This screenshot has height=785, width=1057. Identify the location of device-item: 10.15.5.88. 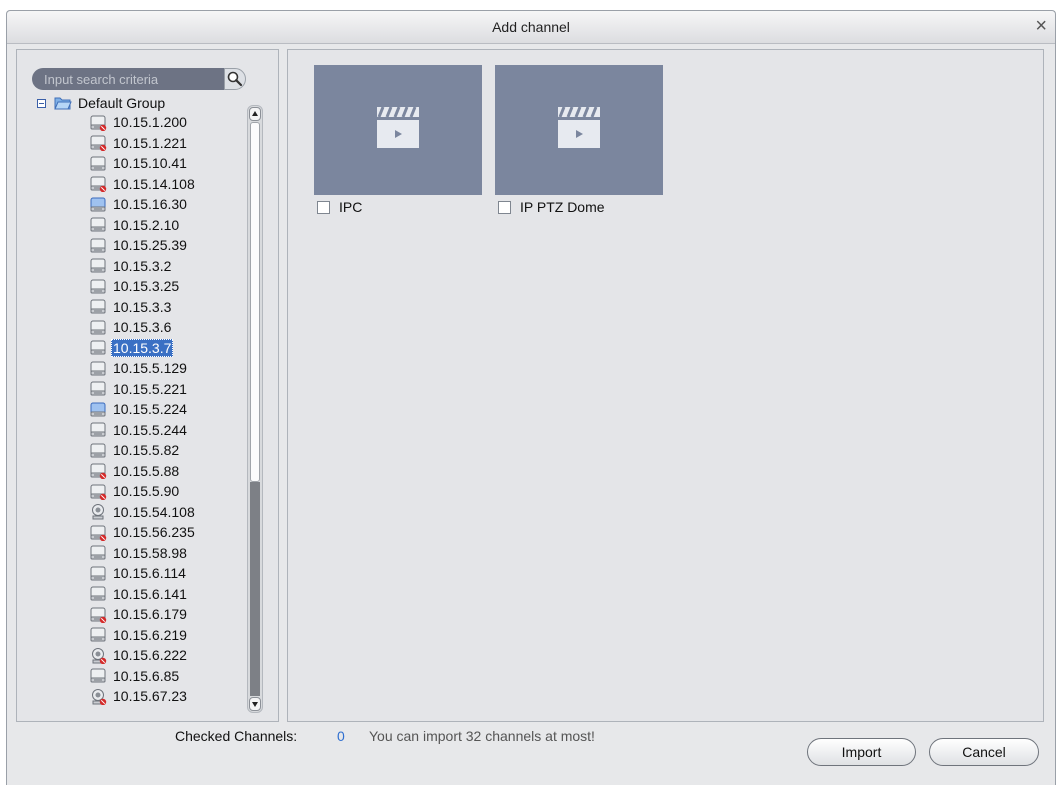
(143, 471).